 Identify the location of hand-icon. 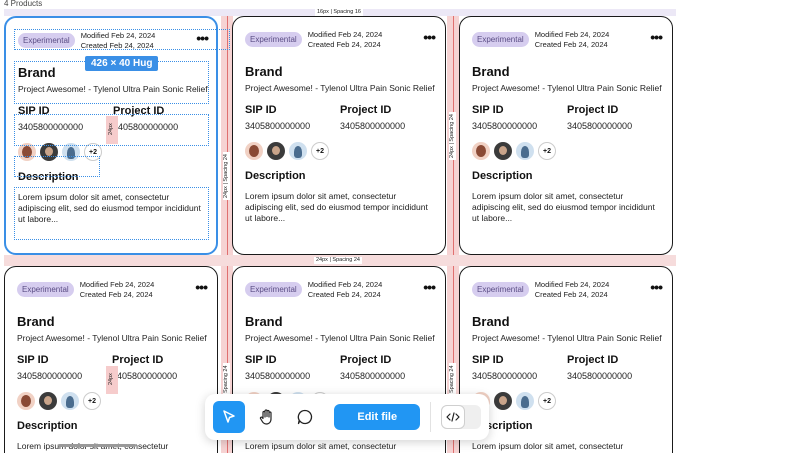
(265, 417).